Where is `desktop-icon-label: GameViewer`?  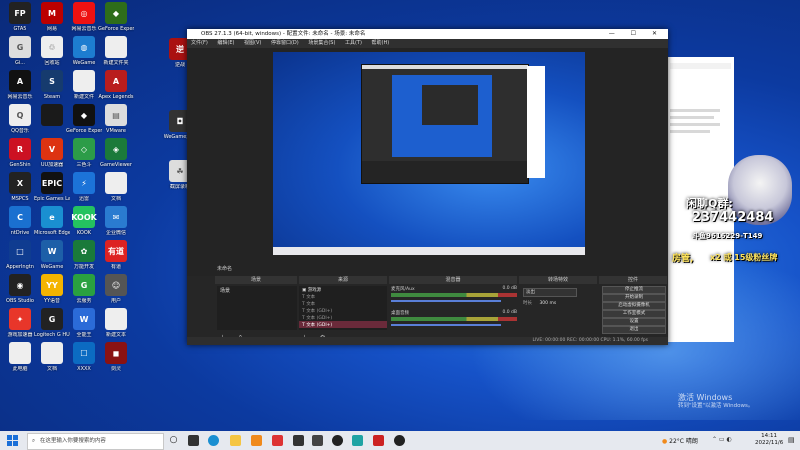
desktop-icon-label: GameViewer is located at coordinates (116, 165).